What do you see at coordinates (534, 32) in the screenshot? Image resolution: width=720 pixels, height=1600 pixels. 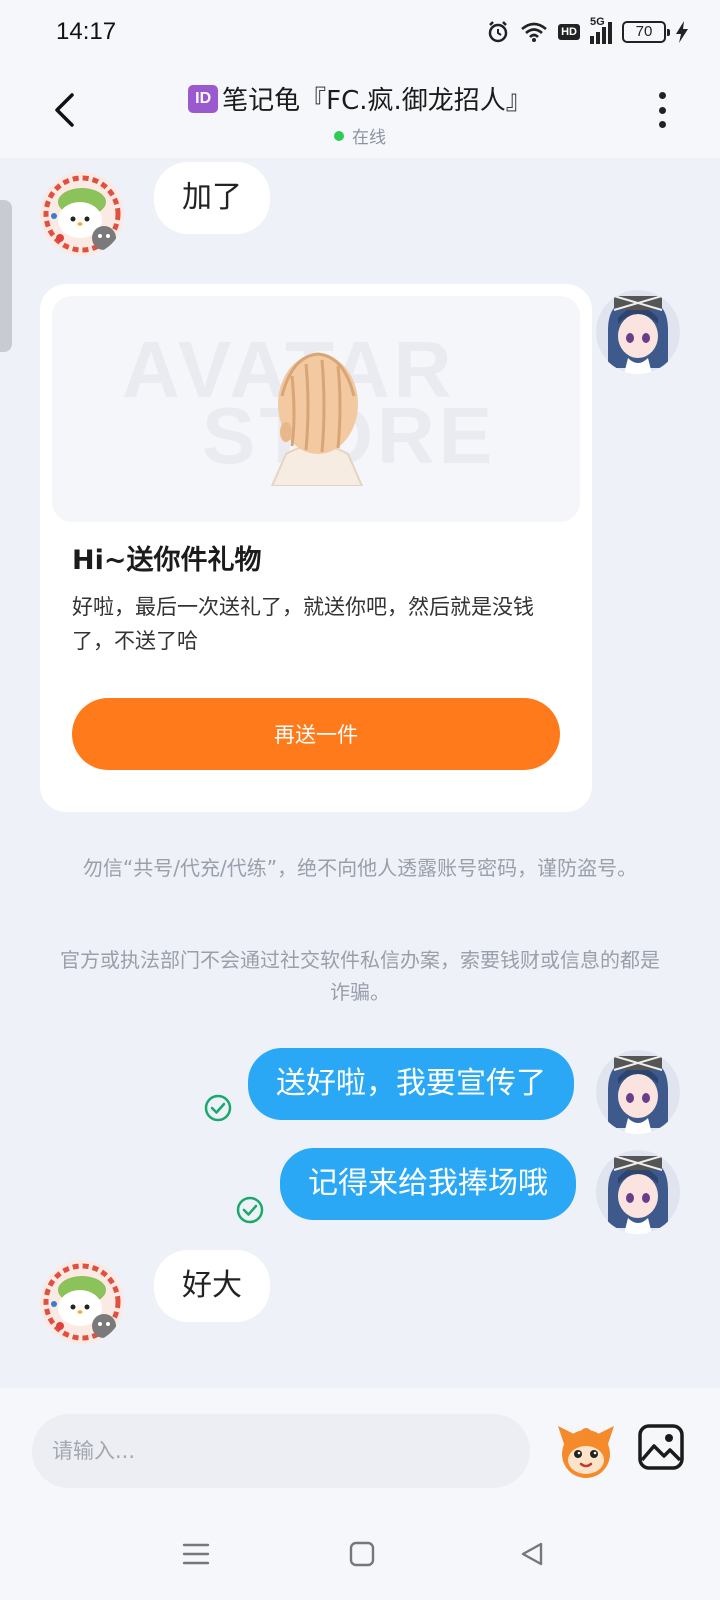 I see `wifi-icon` at bounding box center [534, 32].